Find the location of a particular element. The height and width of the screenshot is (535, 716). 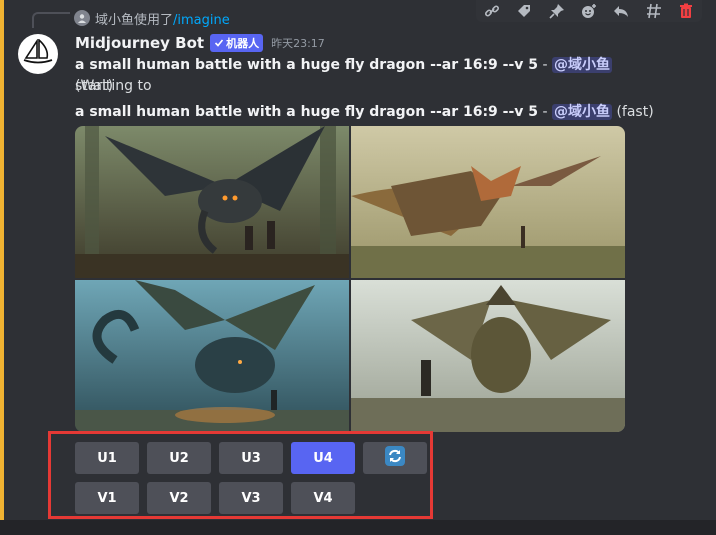

refresh-icon is located at coordinates (395, 458).